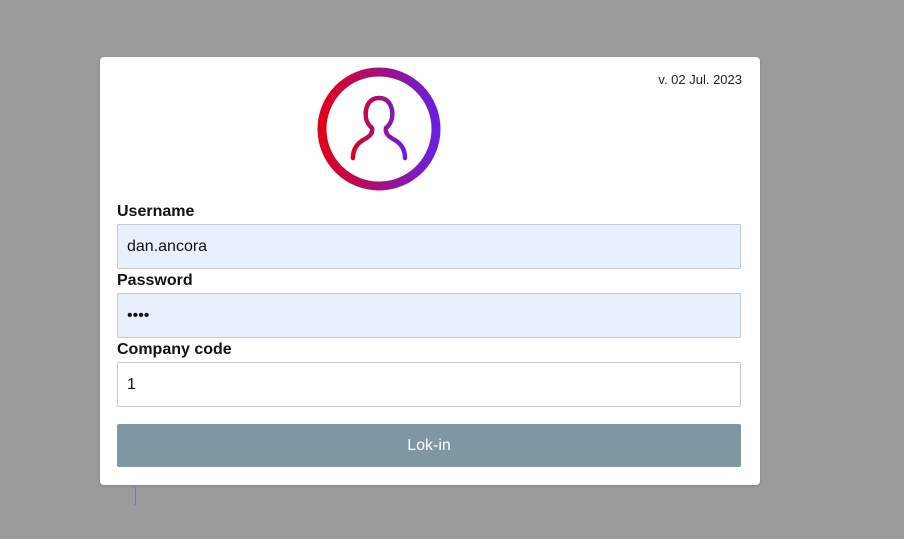  Describe the element at coordinates (379, 129) in the screenshot. I see `user-avatar-icon` at that location.